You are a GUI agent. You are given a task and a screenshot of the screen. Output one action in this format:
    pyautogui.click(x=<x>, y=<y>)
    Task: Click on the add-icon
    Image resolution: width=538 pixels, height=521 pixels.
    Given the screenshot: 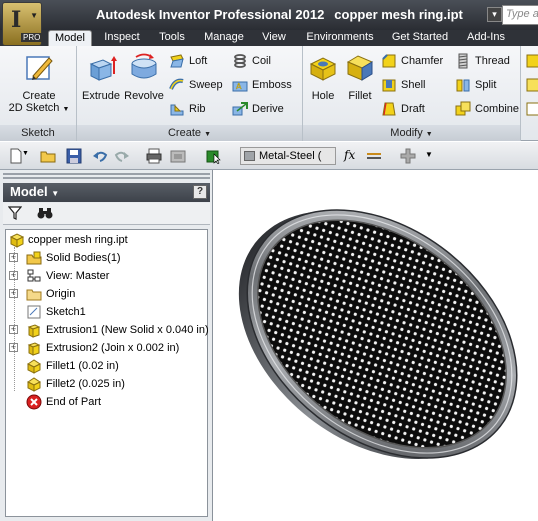 What is the action you would take?
    pyautogui.click(x=408, y=156)
    